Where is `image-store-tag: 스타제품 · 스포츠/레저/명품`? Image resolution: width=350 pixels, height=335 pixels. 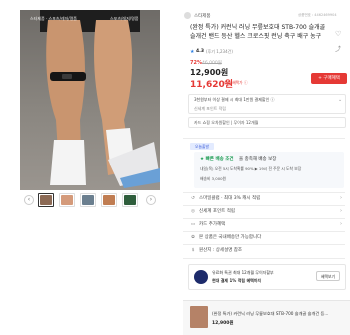
image-store-tag: 스타제품 · 스포츠/레저/명품 is located at coordinates (53, 18).